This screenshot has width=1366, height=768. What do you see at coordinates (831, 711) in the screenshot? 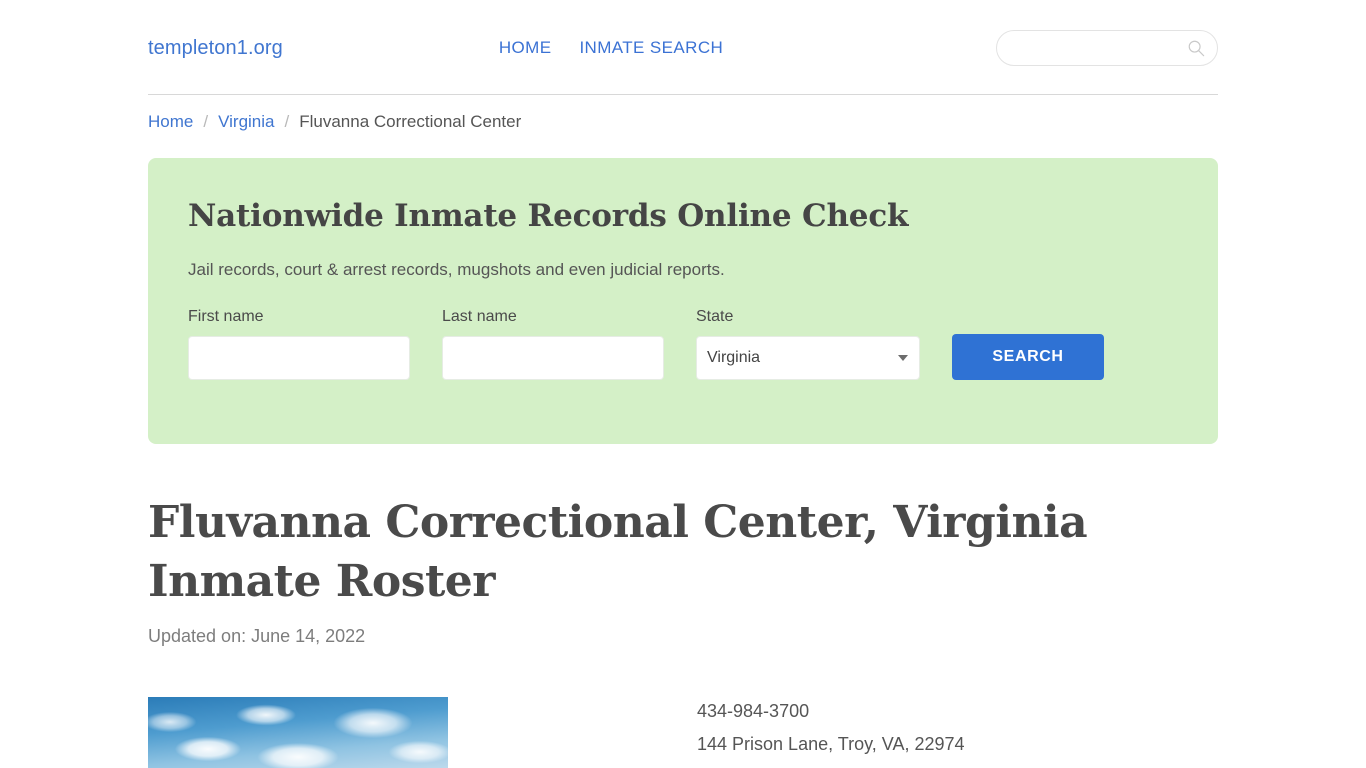
I see `facility-phone: 434-984-3700` at bounding box center [831, 711].